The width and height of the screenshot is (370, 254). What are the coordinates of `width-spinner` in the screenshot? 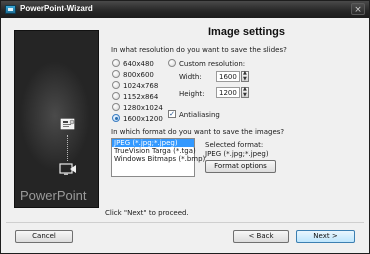 It's located at (245, 76).